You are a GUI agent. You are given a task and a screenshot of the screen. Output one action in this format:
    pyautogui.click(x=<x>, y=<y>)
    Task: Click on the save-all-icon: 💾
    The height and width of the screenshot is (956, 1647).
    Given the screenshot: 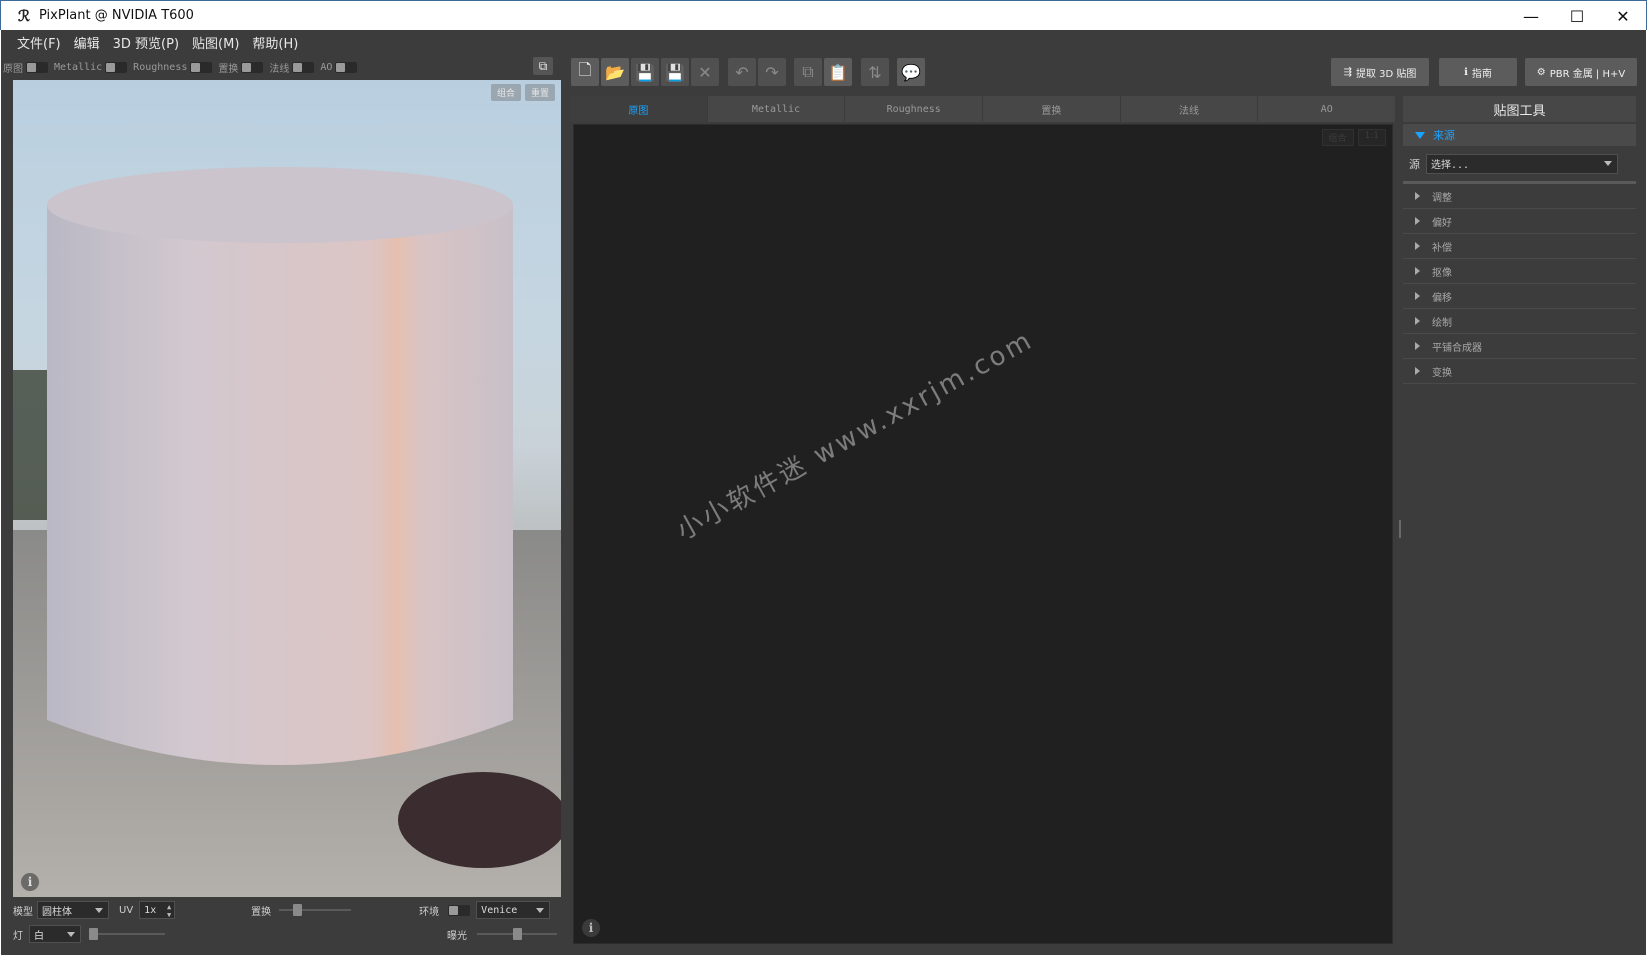 What is the action you would take?
    pyautogui.click(x=675, y=72)
    